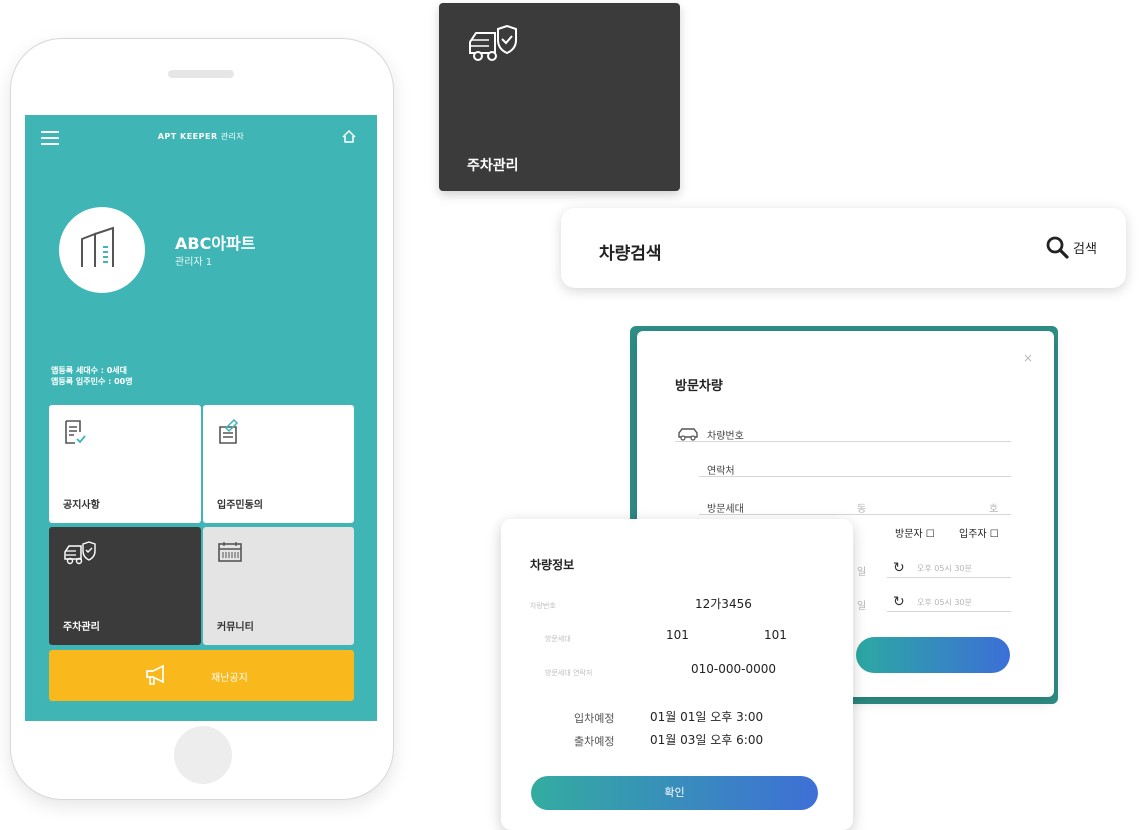  Describe the element at coordinates (235, 627) in the screenshot. I see `tile-label-community: 커뮤니티` at that location.